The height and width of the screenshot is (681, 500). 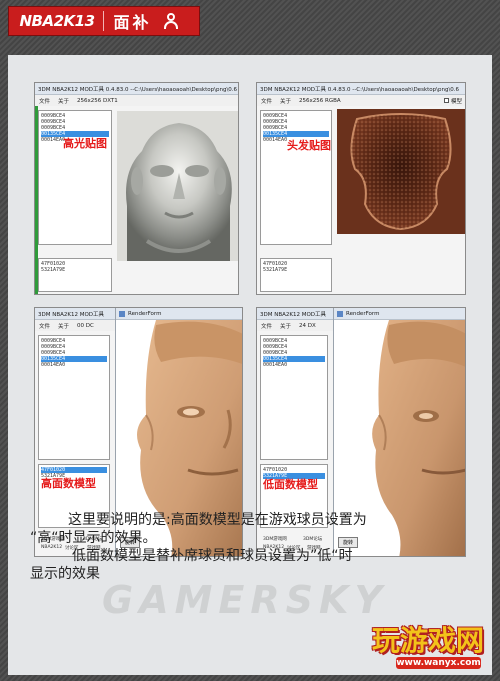 I want to click on site-header: NBA2K13 面补, so click(x=104, y=21).